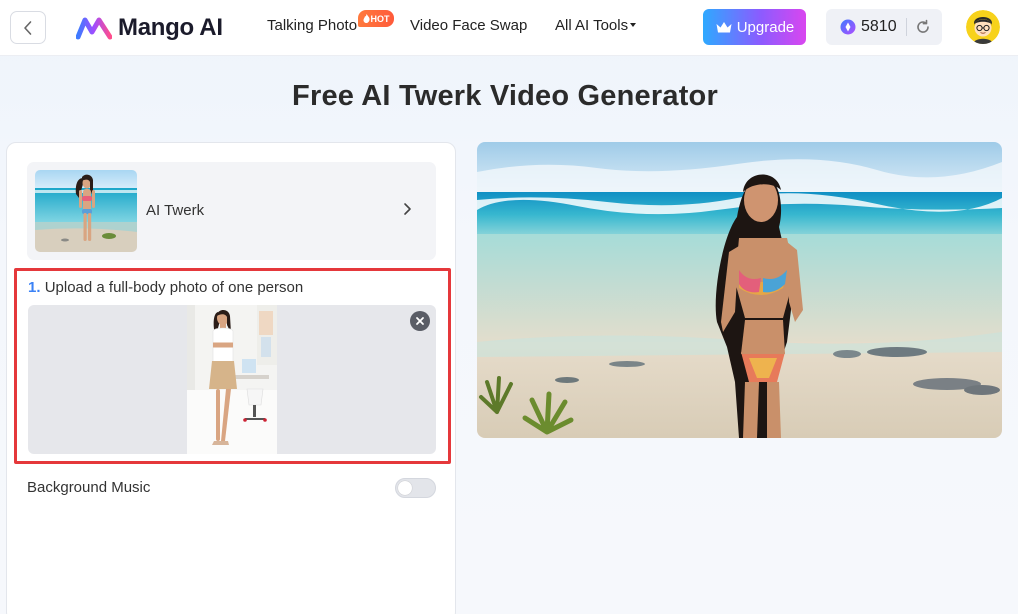 The height and width of the screenshot is (614, 1018). What do you see at coordinates (848, 27) in the screenshot?
I see `gem-icon` at bounding box center [848, 27].